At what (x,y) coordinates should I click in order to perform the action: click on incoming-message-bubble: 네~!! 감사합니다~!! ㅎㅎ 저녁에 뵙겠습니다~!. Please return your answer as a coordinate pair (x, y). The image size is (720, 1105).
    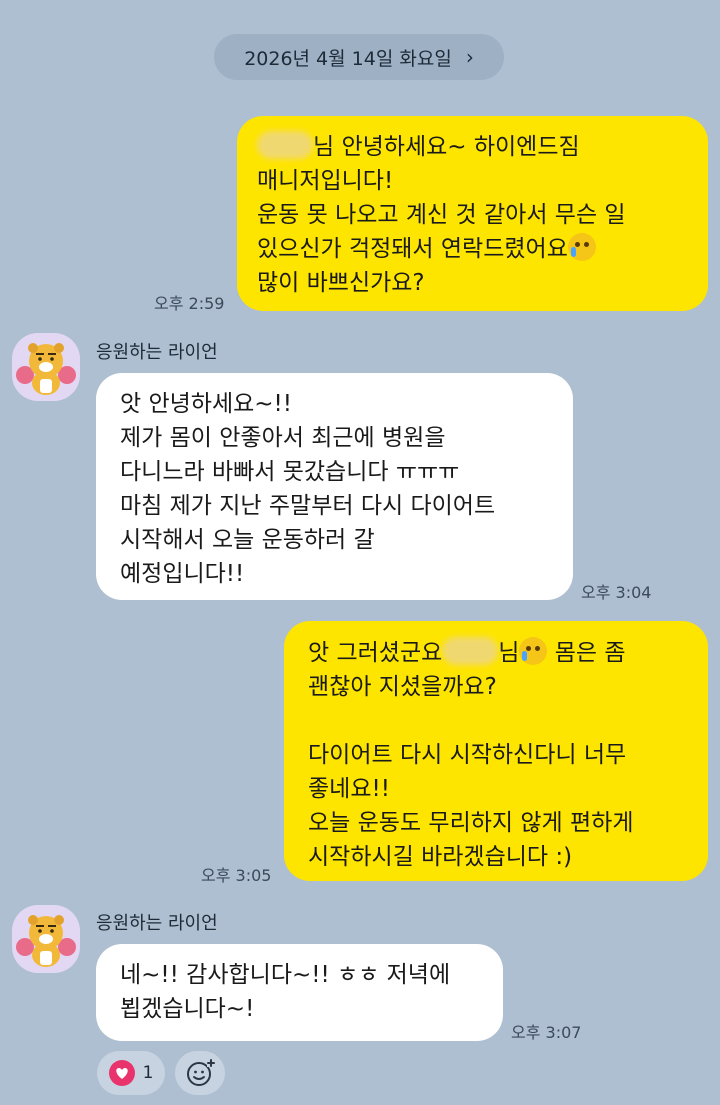
    Looking at the image, I should click on (299, 992).